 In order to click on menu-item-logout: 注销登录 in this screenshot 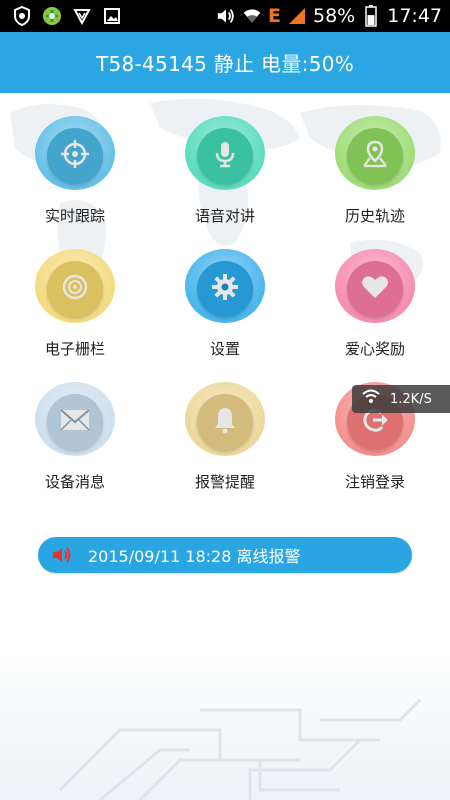, I will do `click(375, 425)`.